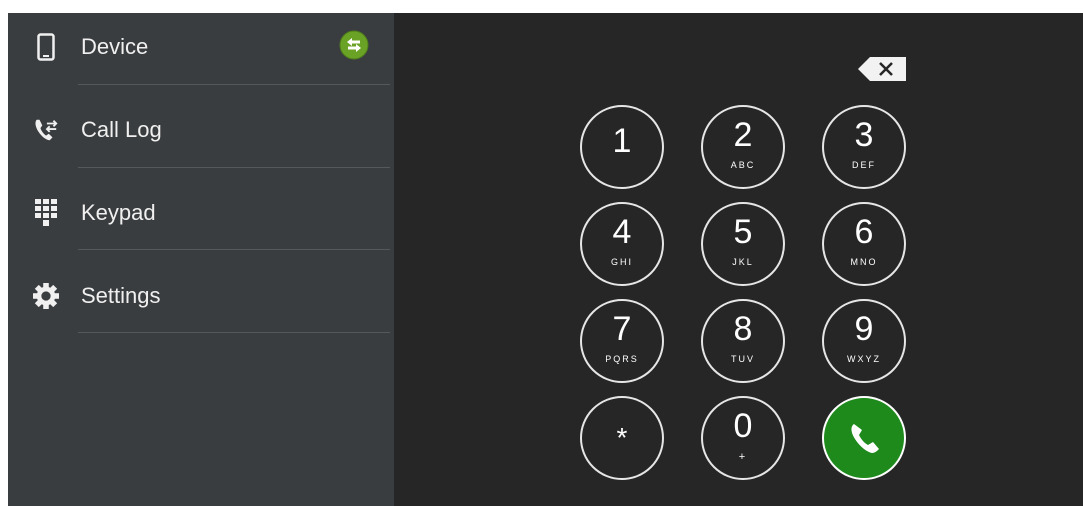 This screenshot has height=506, width=1083. What do you see at coordinates (199, 129) in the screenshot?
I see `sidebar-item-call-log: Call Log` at bounding box center [199, 129].